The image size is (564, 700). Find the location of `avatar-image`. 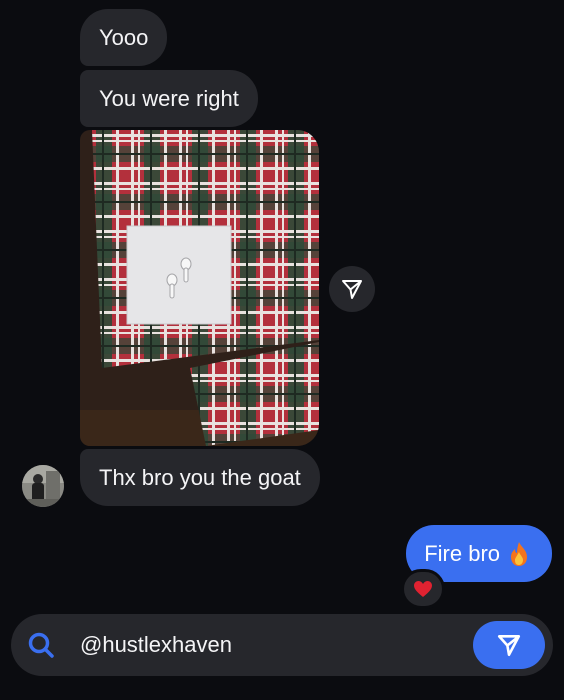

avatar-image is located at coordinates (43, 486).